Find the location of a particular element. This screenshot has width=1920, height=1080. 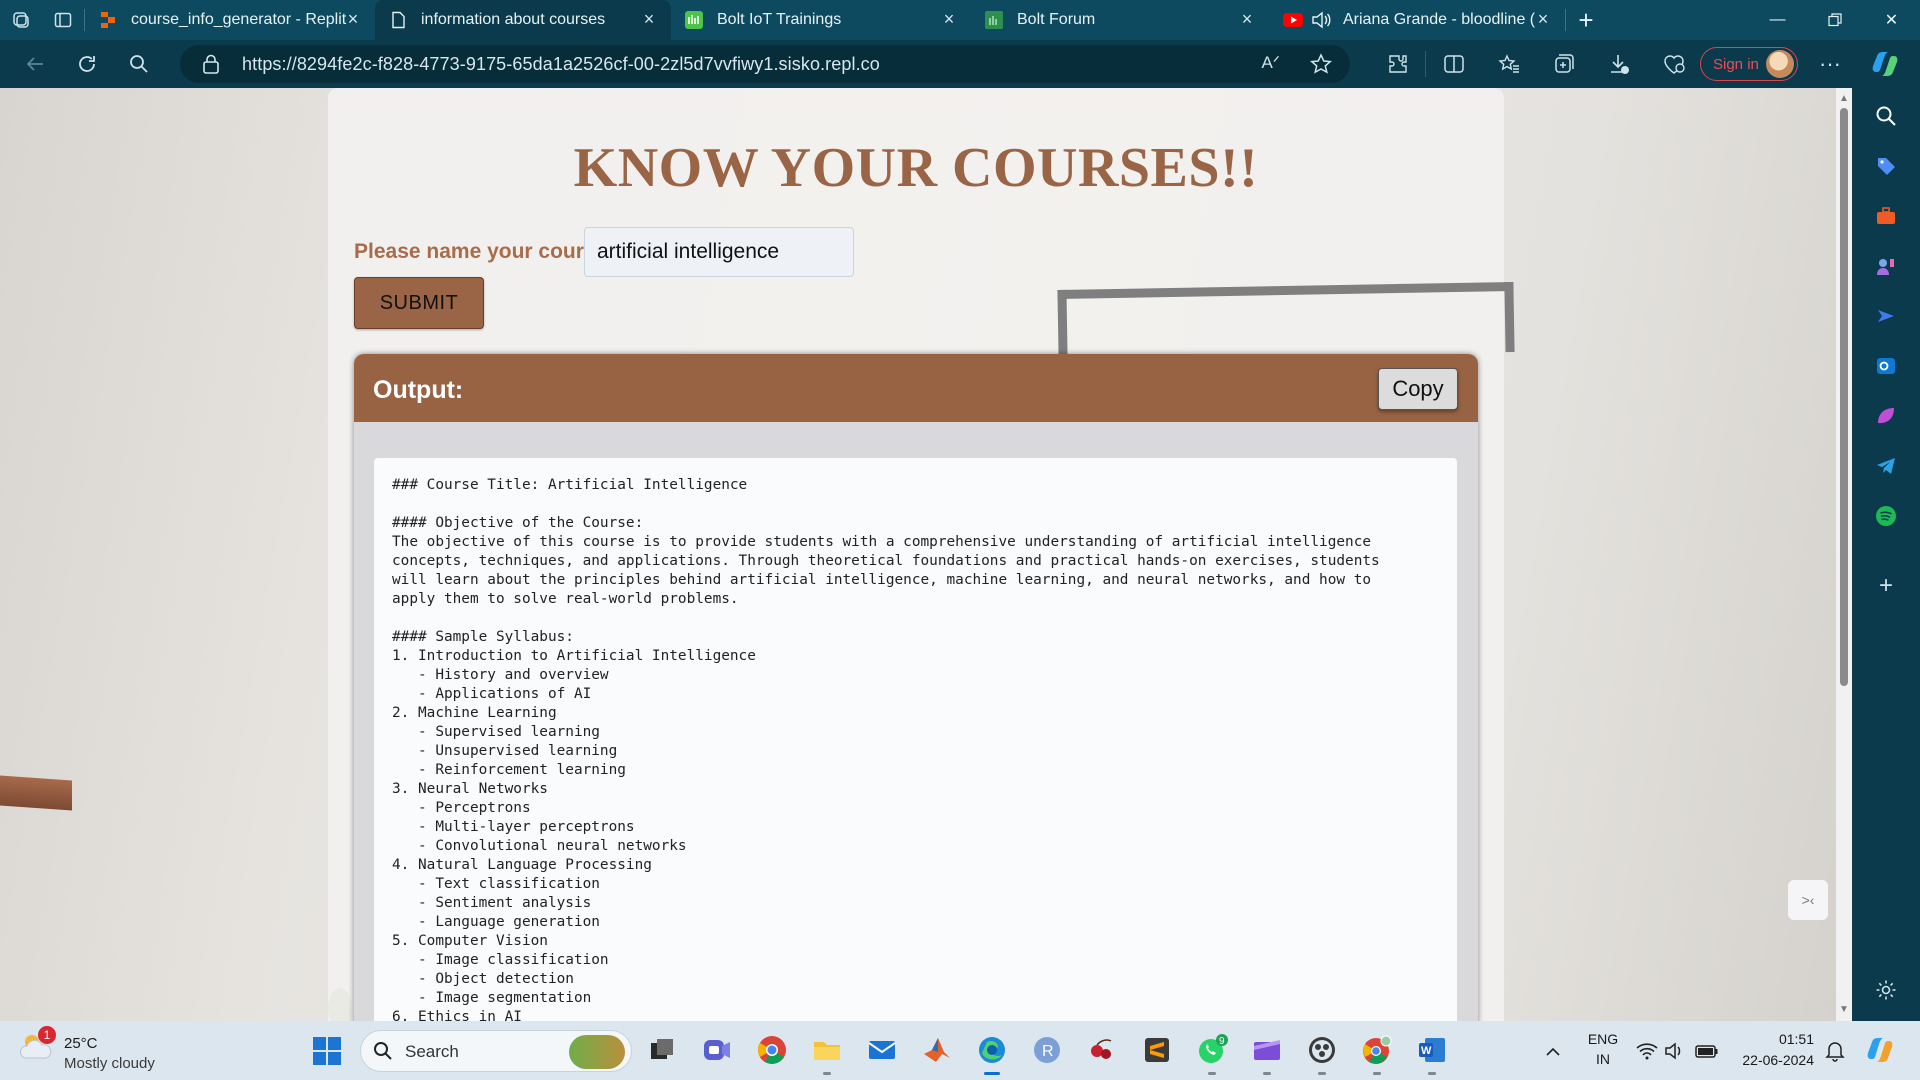

telegram-icon is located at coordinates (1886, 466).